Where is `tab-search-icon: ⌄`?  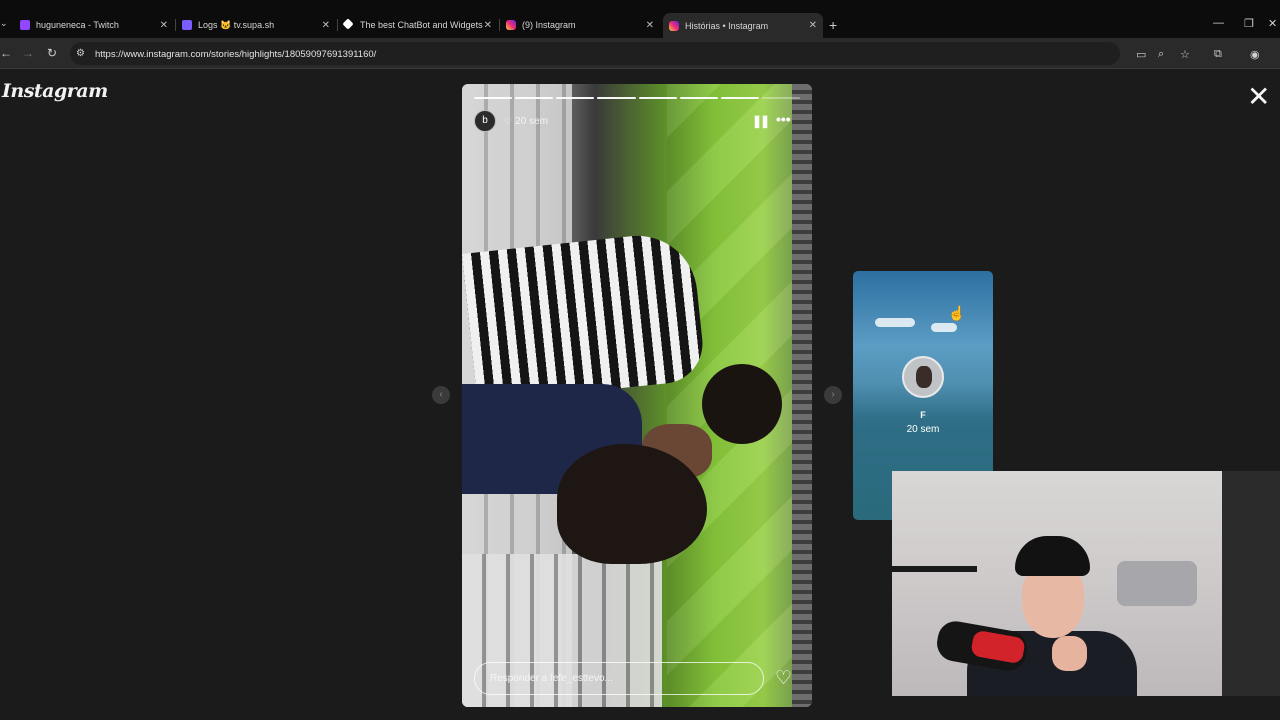 tab-search-icon: ⌄ is located at coordinates (4, 23).